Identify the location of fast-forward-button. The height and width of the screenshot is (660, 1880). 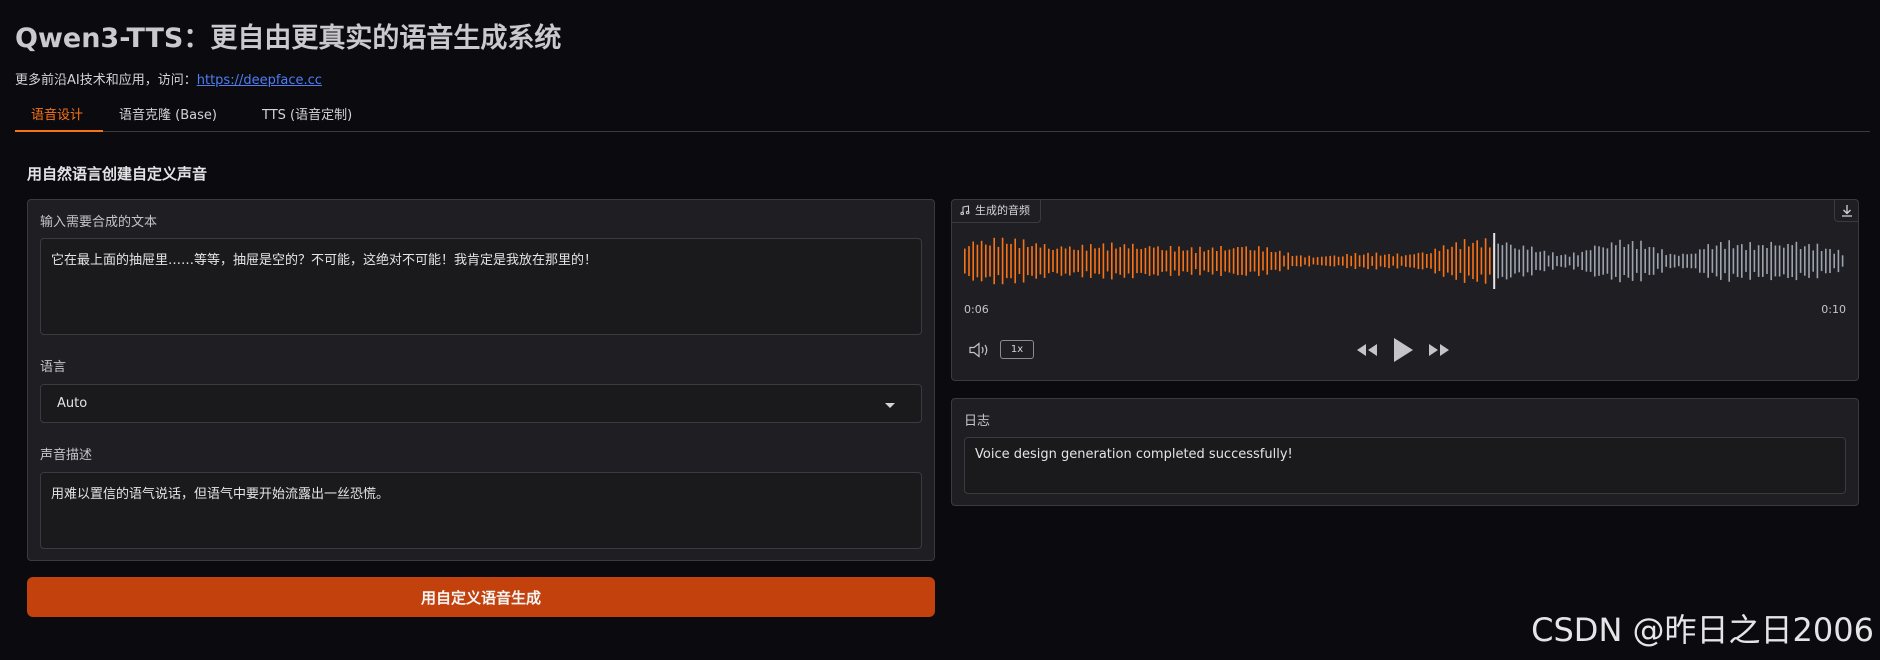
(1439, 350).